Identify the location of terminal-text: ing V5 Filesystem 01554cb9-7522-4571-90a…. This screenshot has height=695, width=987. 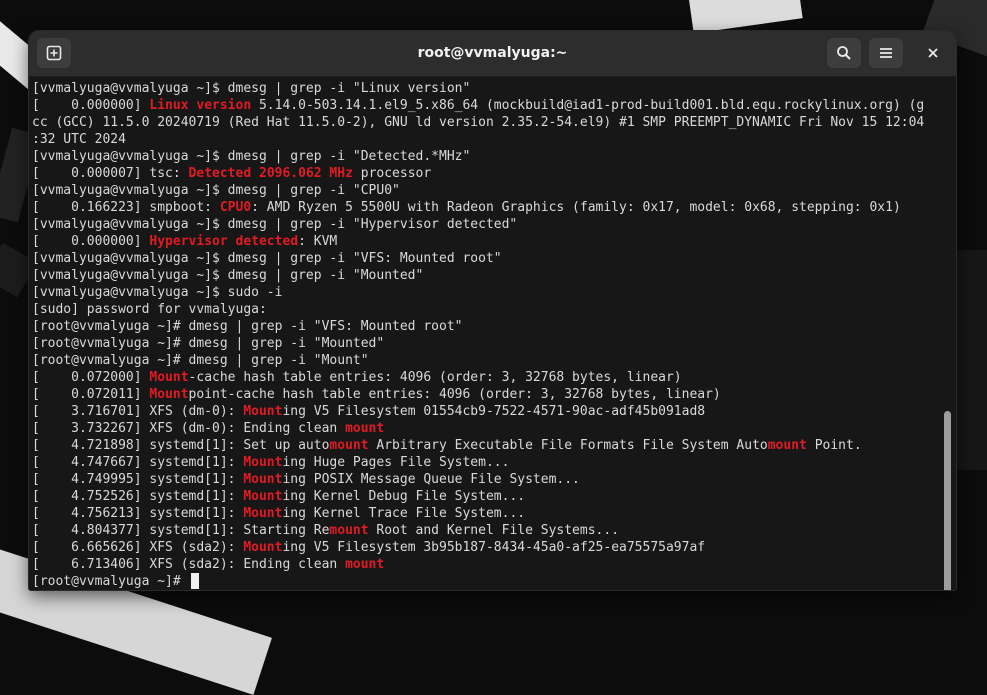
(494, 411).